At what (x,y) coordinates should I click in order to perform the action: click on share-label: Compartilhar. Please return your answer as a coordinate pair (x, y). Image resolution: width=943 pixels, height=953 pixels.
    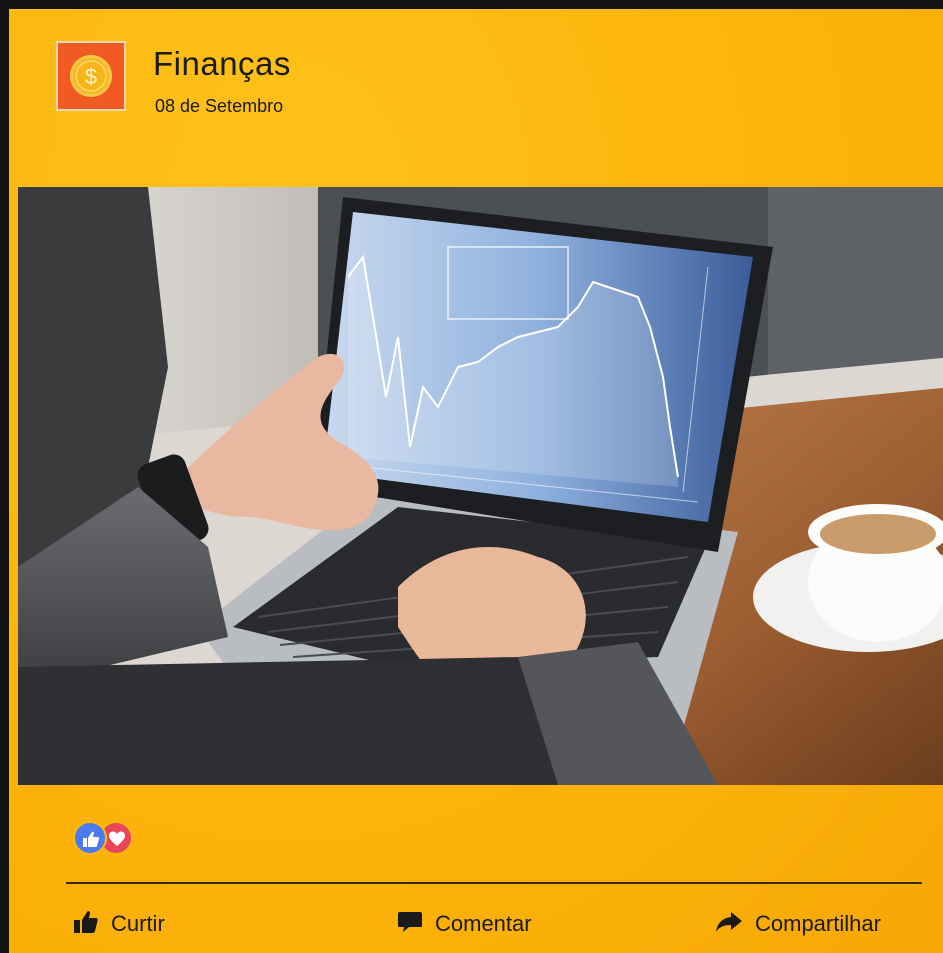
    Looking at the image, I should click on (818, 923).